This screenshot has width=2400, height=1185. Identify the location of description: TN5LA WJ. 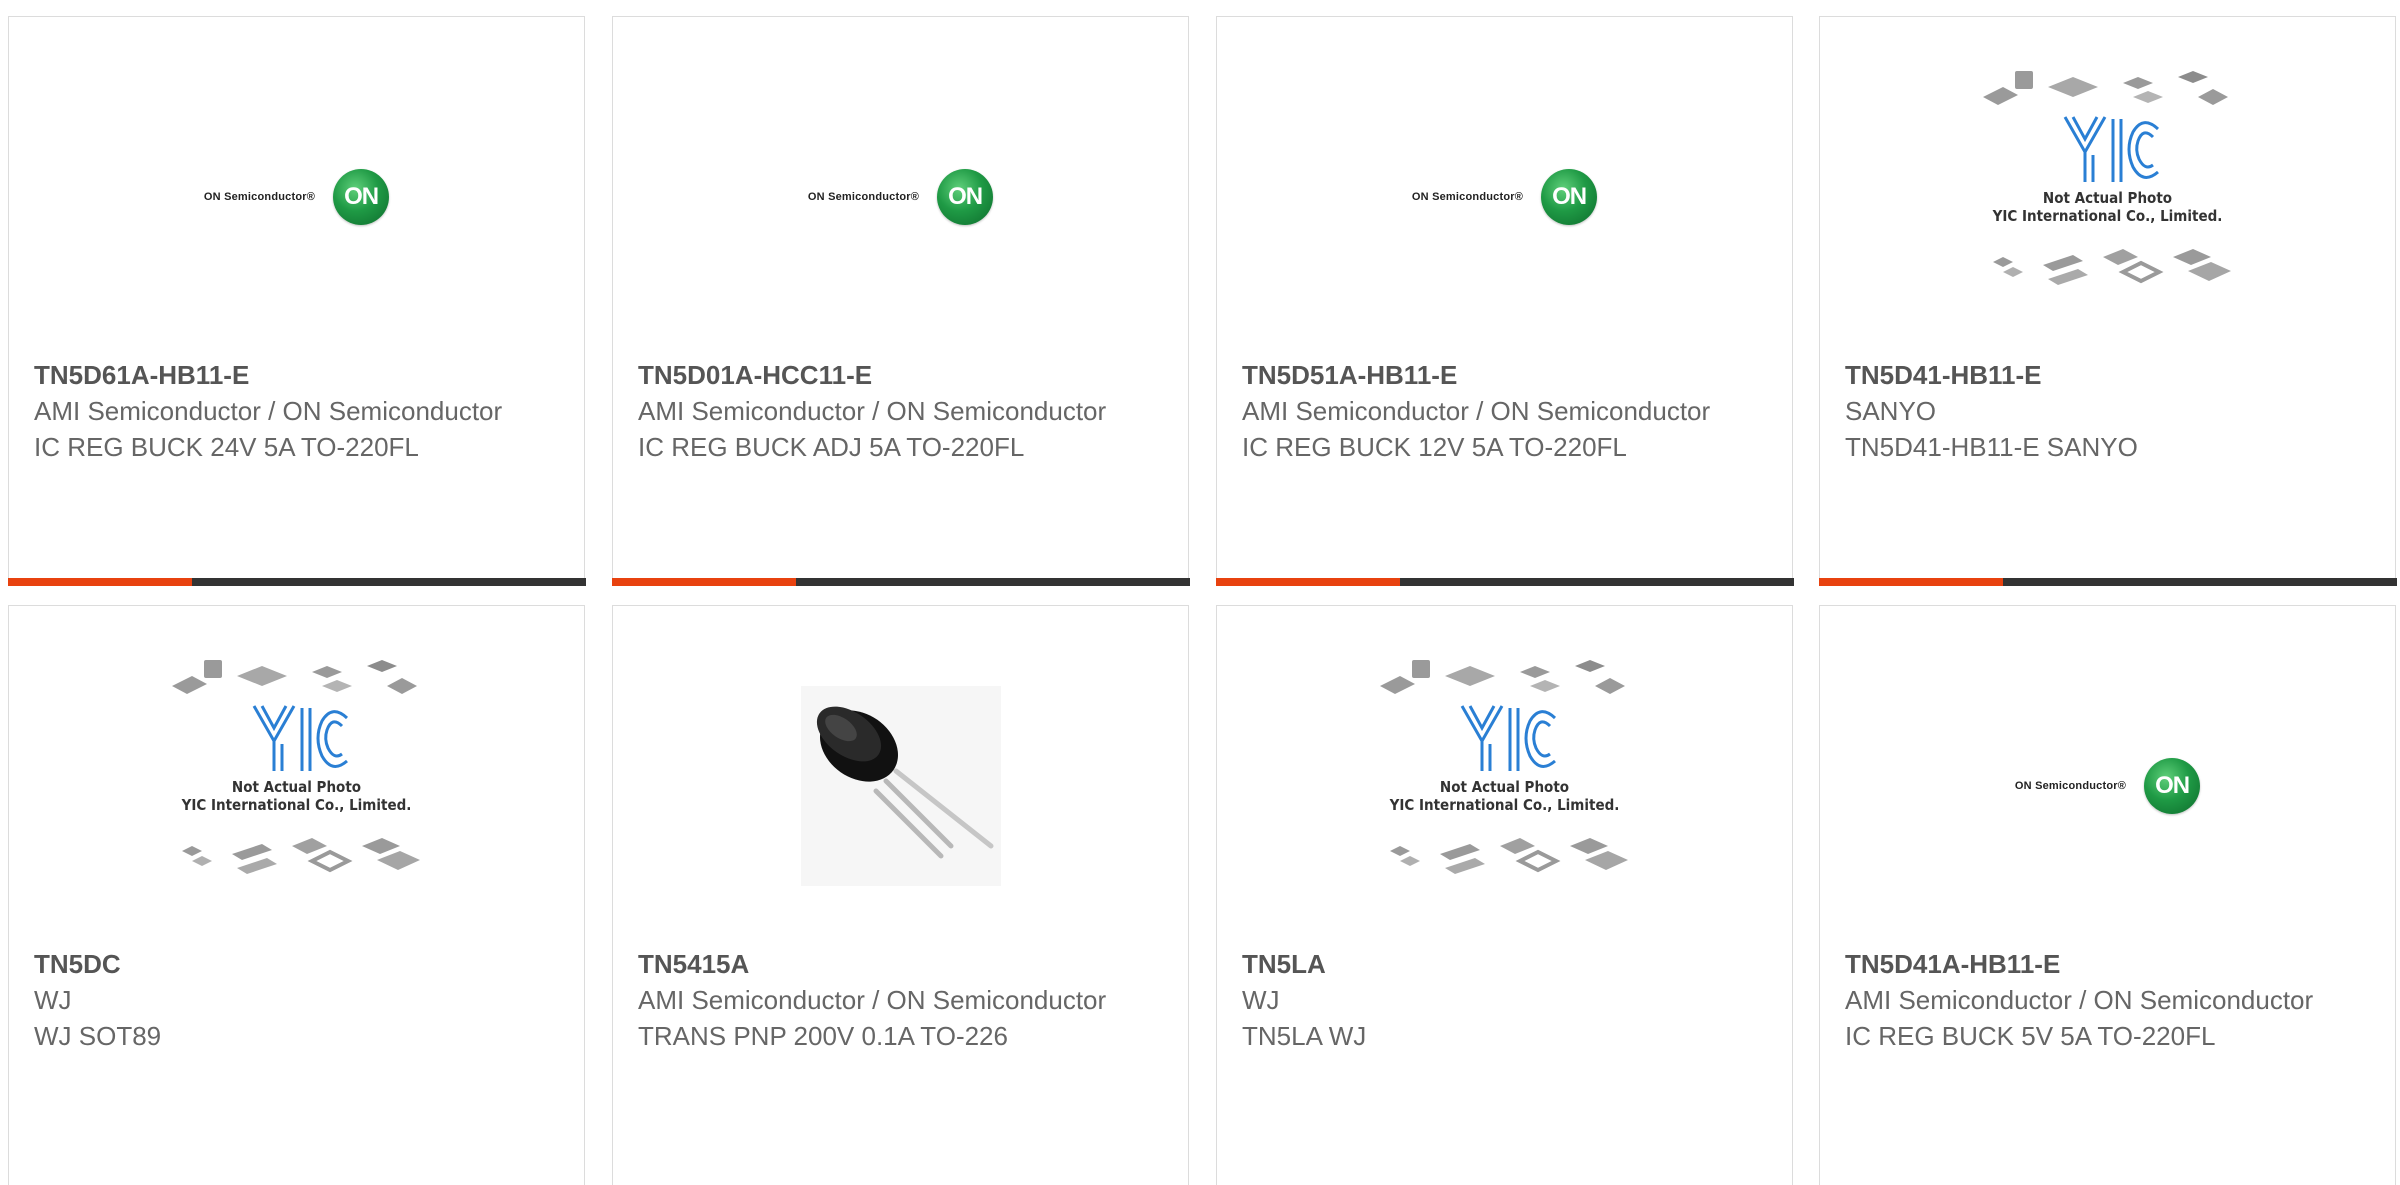
(1304, 1036).